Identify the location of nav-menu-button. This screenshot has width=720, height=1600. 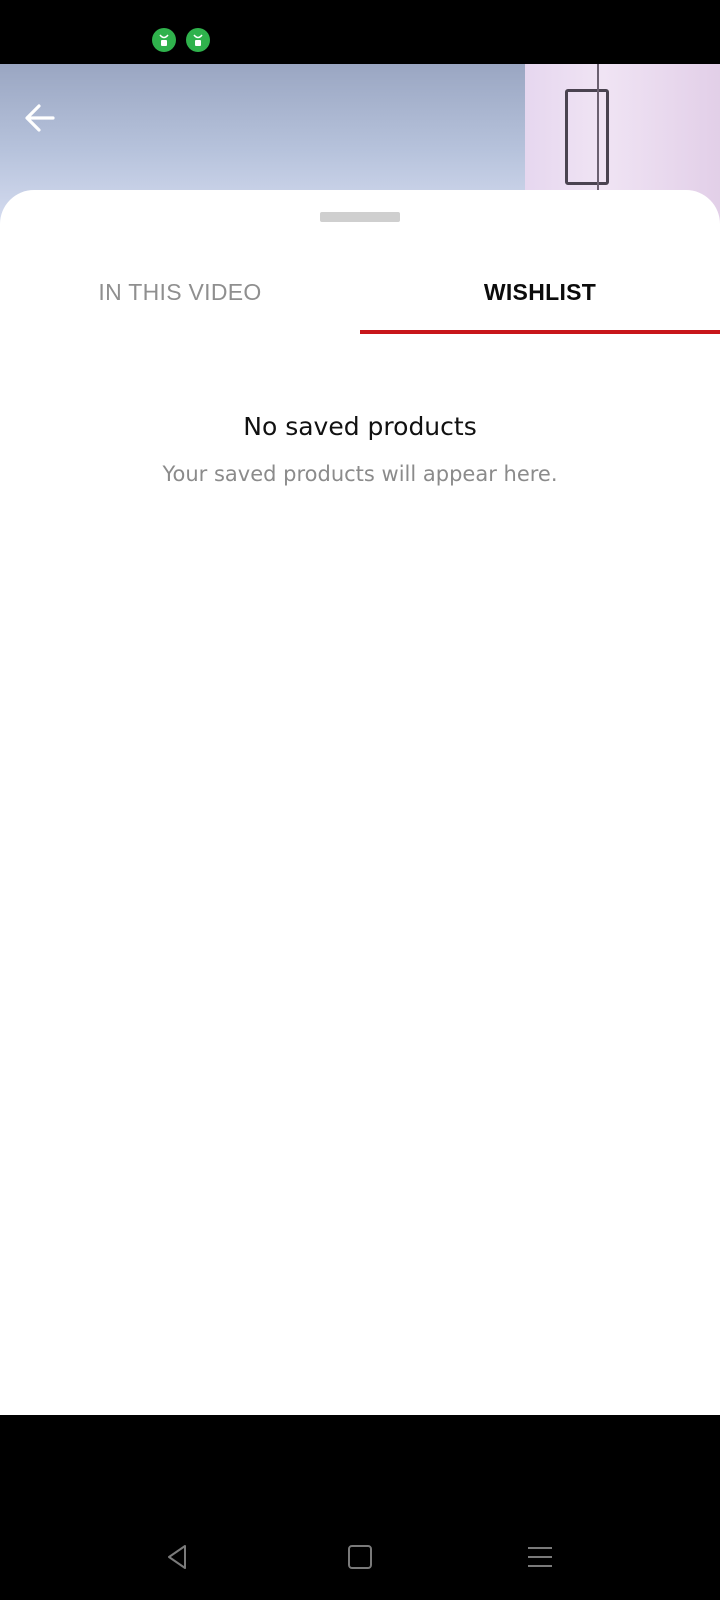
(540, 1557).